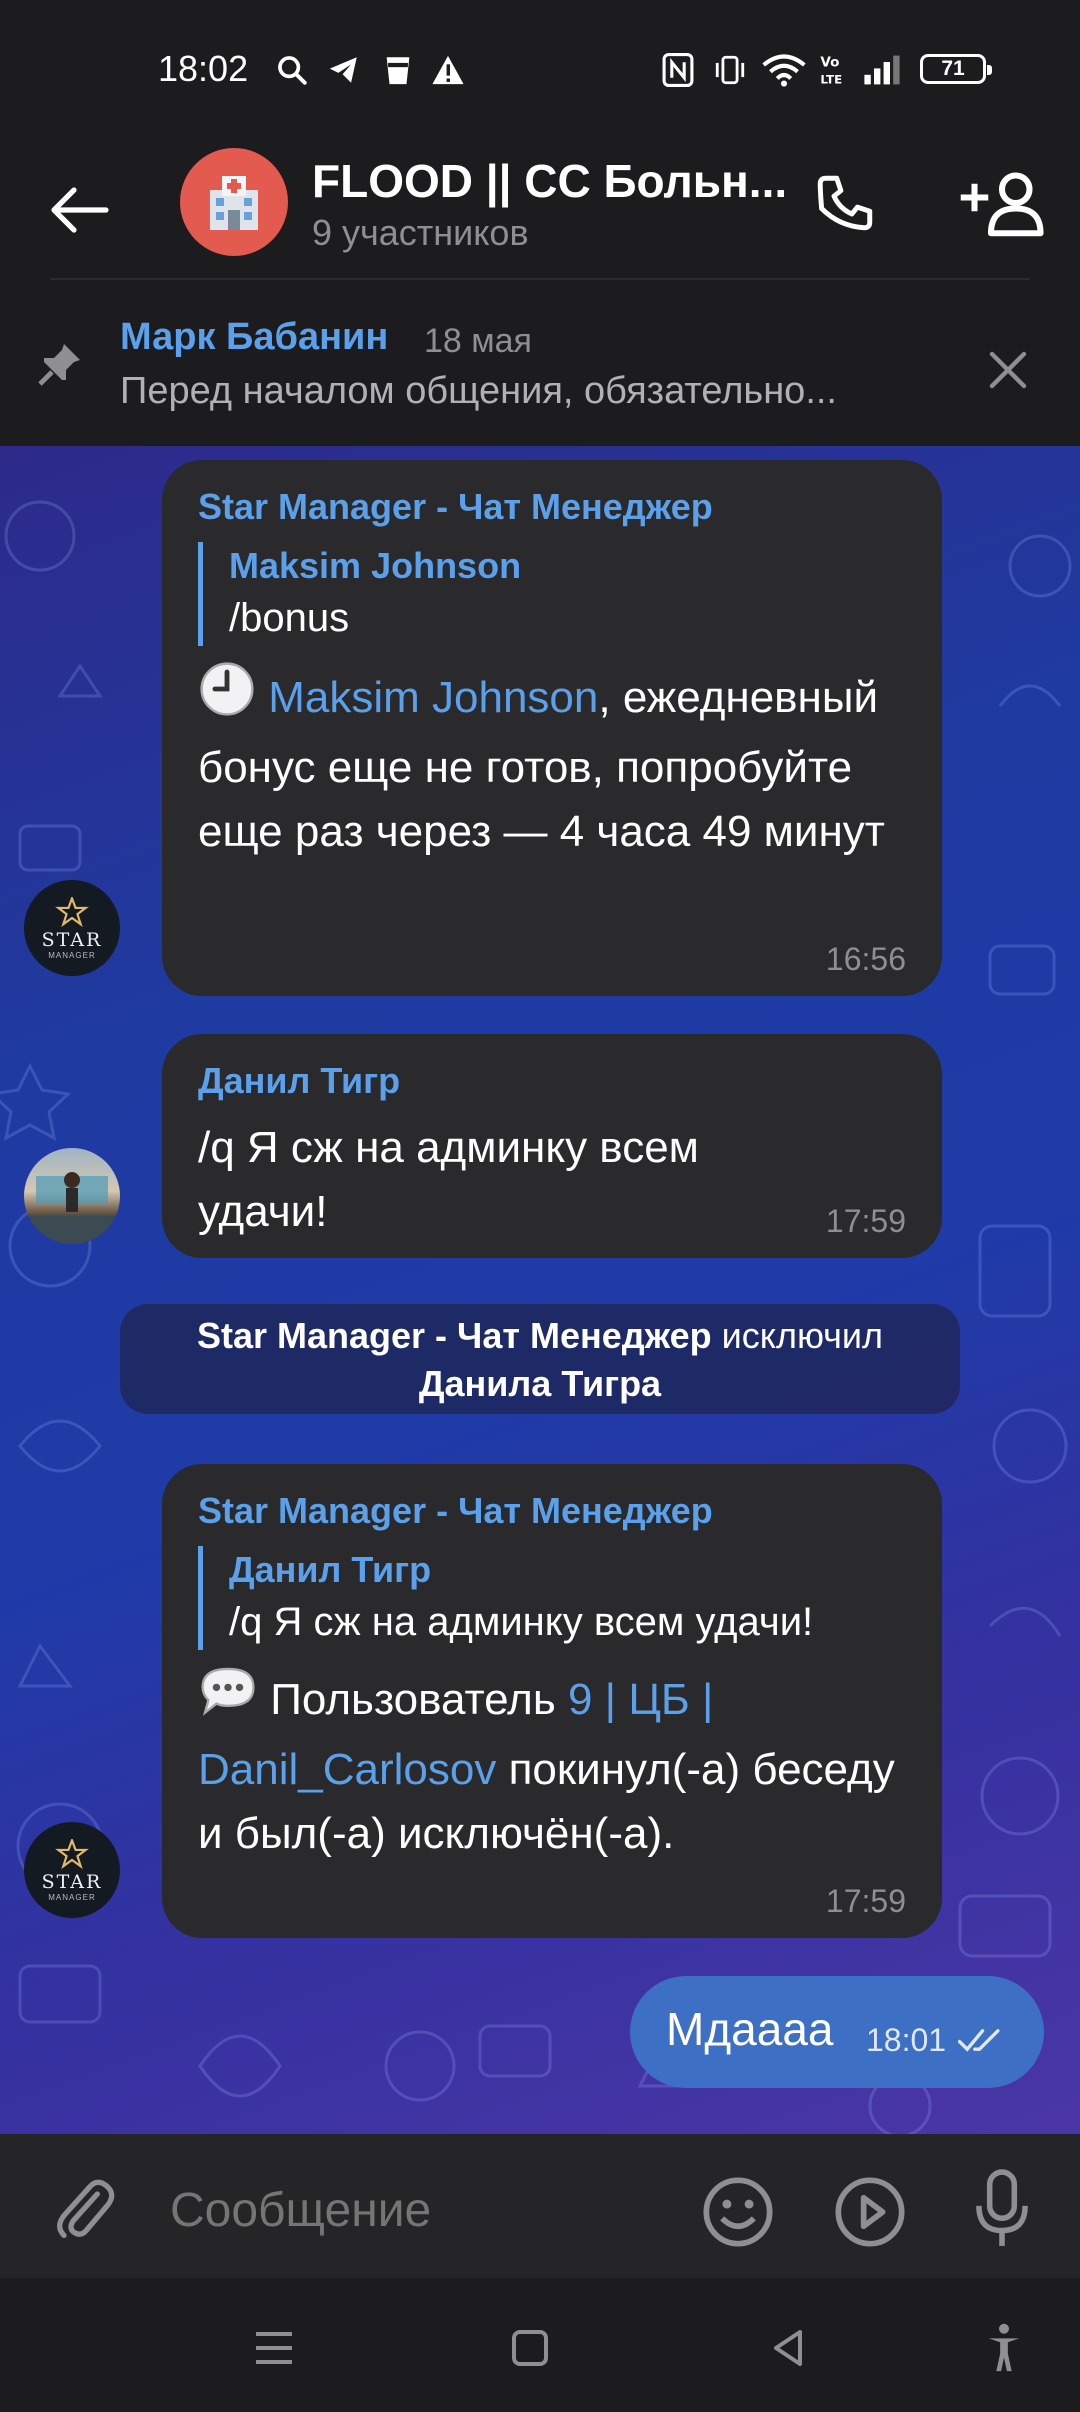 The height and width of the screenshot is (2412, 1080). What do you see at coordinates (203, 68) in the screenshot?
I see `status-time: 18:02` at bounding box center [203, 68].